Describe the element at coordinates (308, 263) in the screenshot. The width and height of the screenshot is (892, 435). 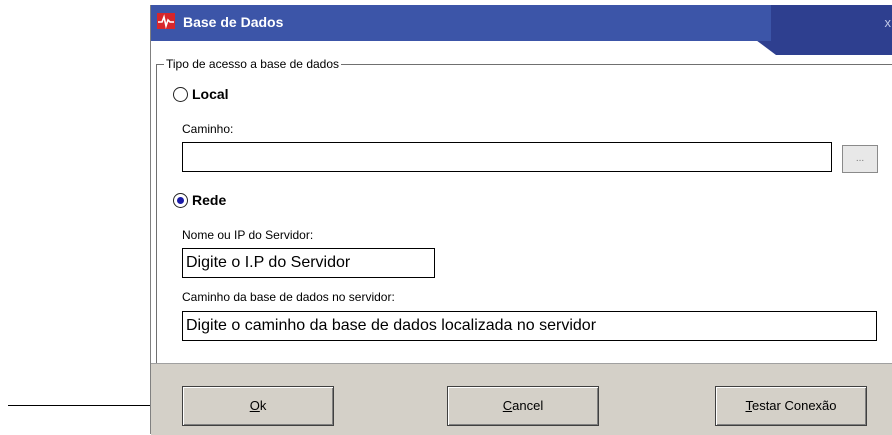
I see `server-input: Digite o I.P do Servidor` at that location.